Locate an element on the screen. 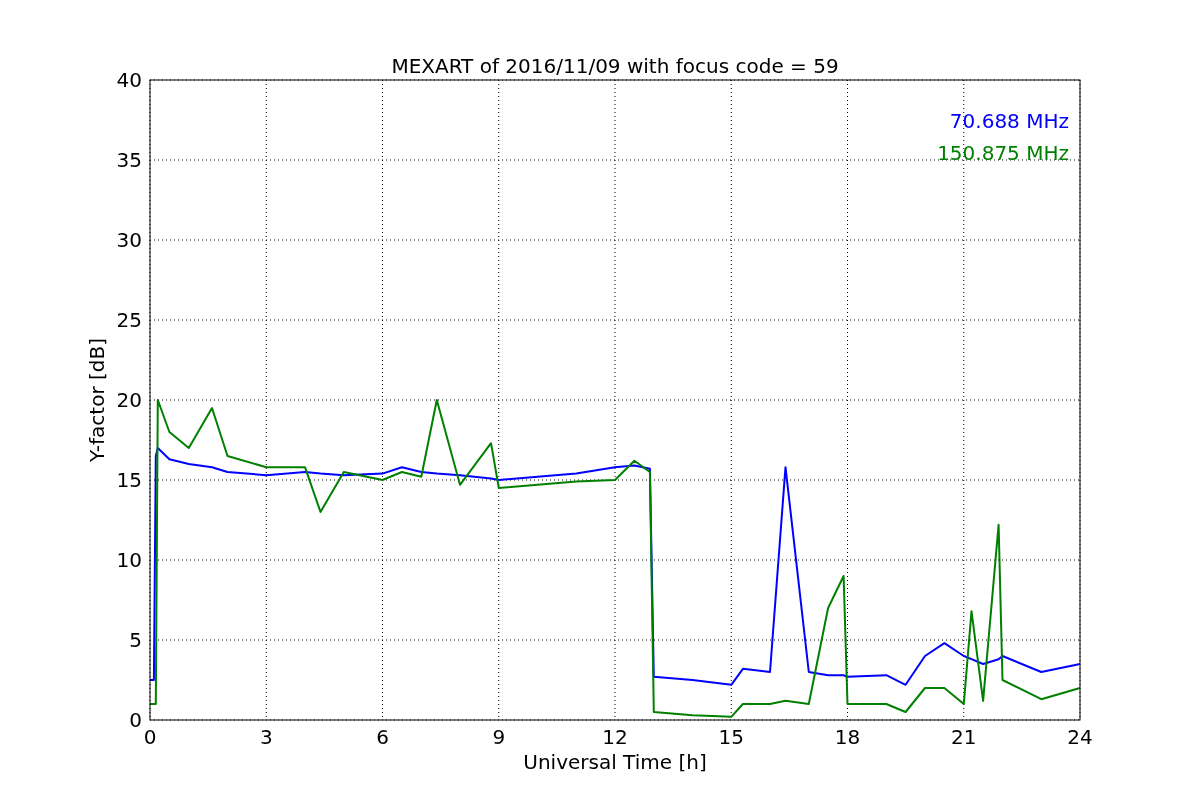  chart-title: MEXART of 2016/11/09 with focus code = 59 is located at coordinates (615, 66).